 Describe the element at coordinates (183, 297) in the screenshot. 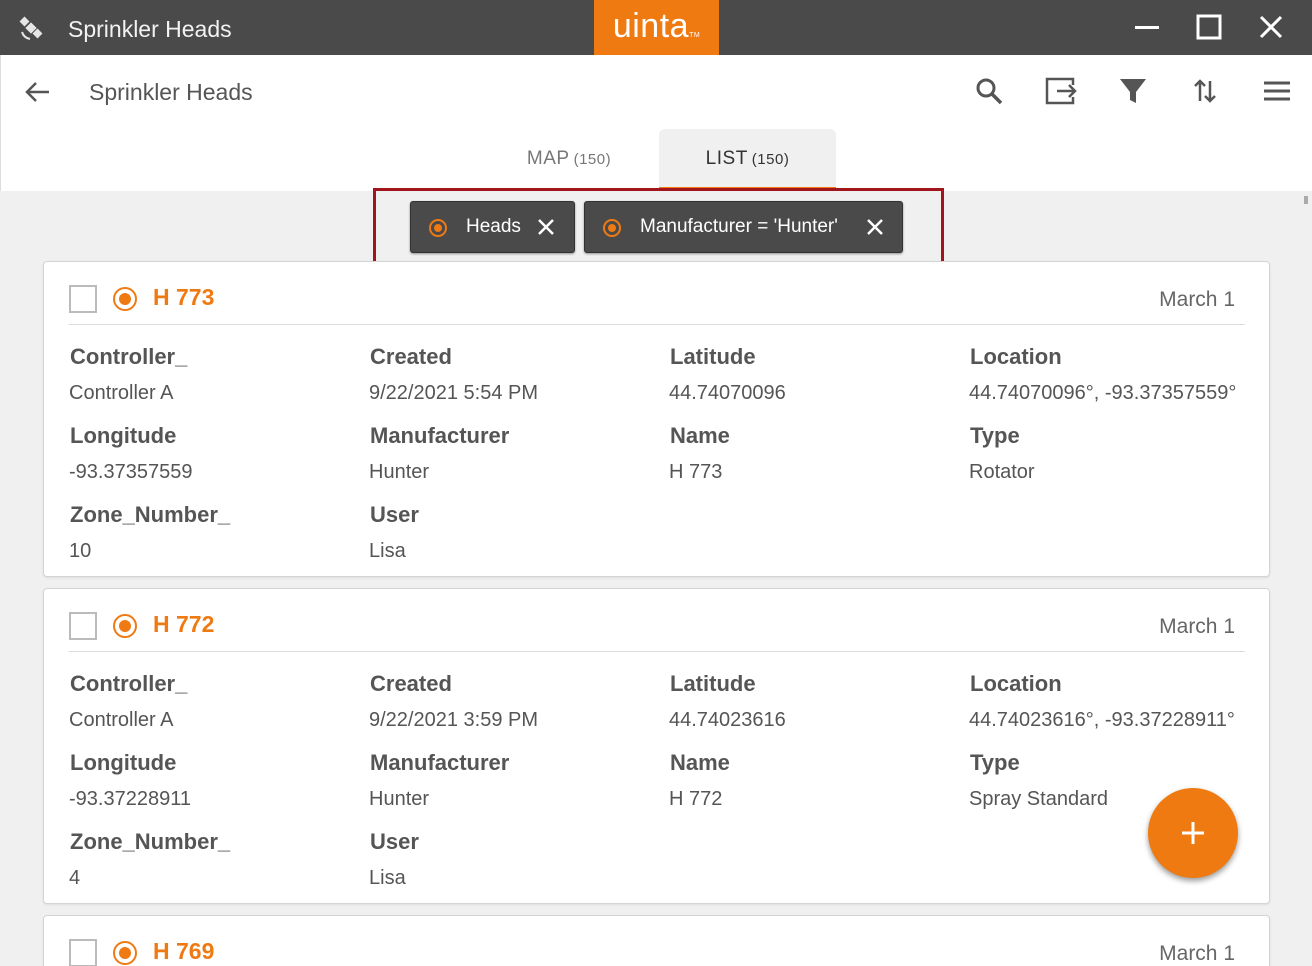

I see `record-name: H 773` at that location.